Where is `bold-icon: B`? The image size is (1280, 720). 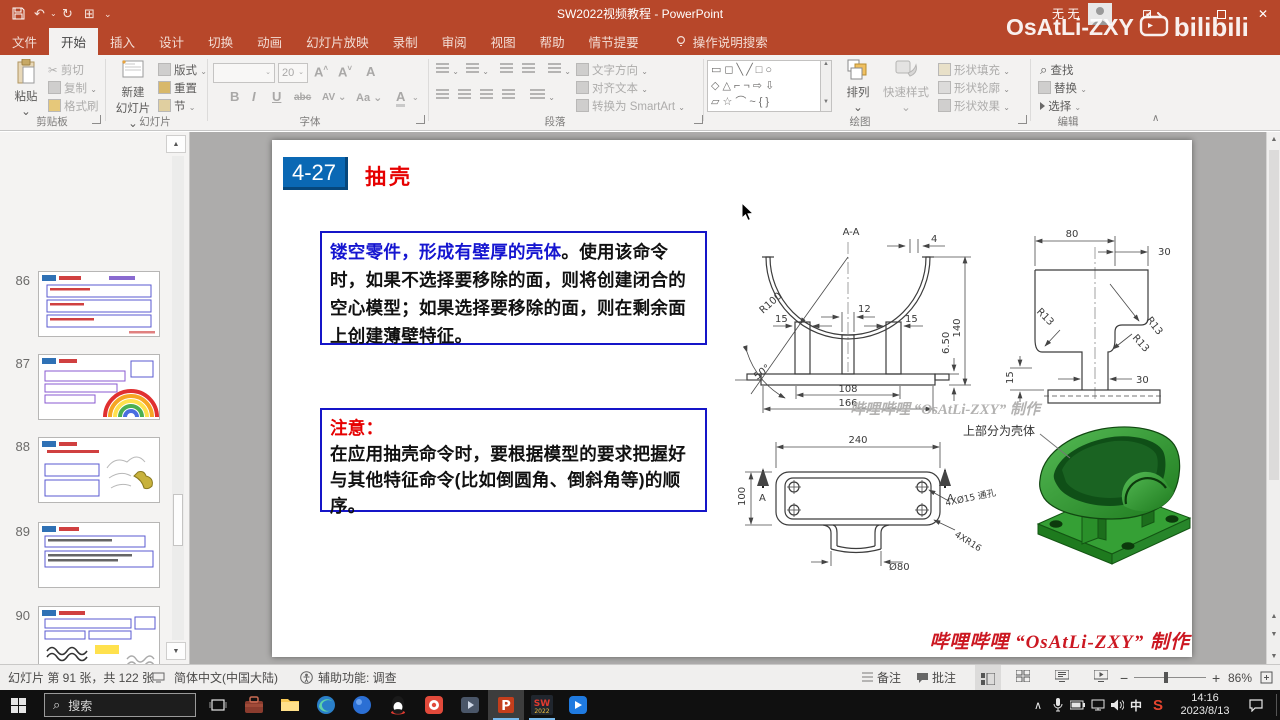 bold-icon: B is located at coordinates (234, 96).